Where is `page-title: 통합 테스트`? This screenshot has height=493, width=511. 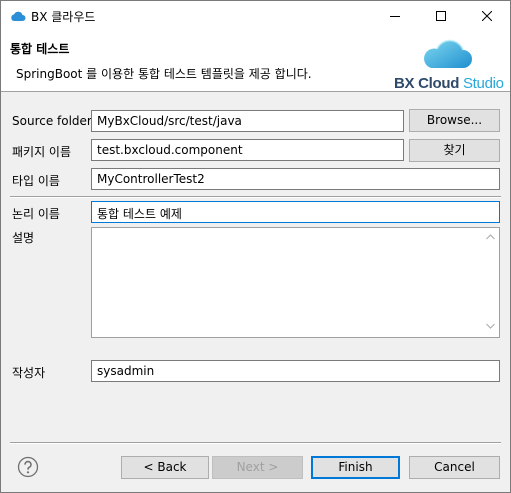 page-title: 통합 테스트 is located at coordinates (40, 49).